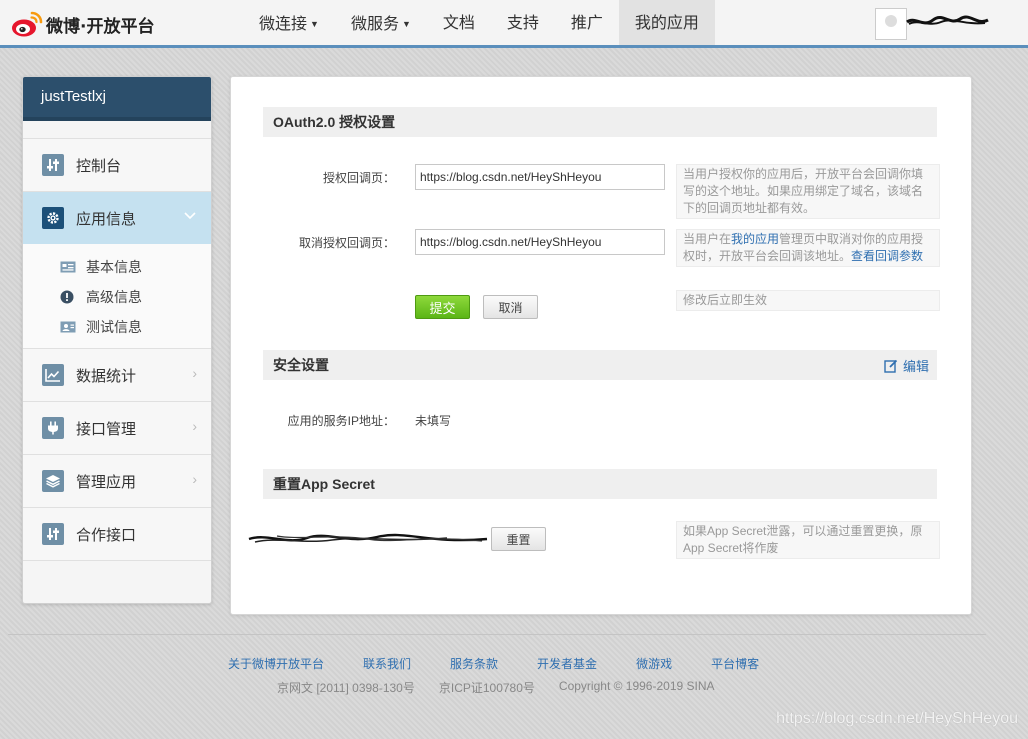  I want to click on redacted-app-secret-scribble, so click(368, 538).